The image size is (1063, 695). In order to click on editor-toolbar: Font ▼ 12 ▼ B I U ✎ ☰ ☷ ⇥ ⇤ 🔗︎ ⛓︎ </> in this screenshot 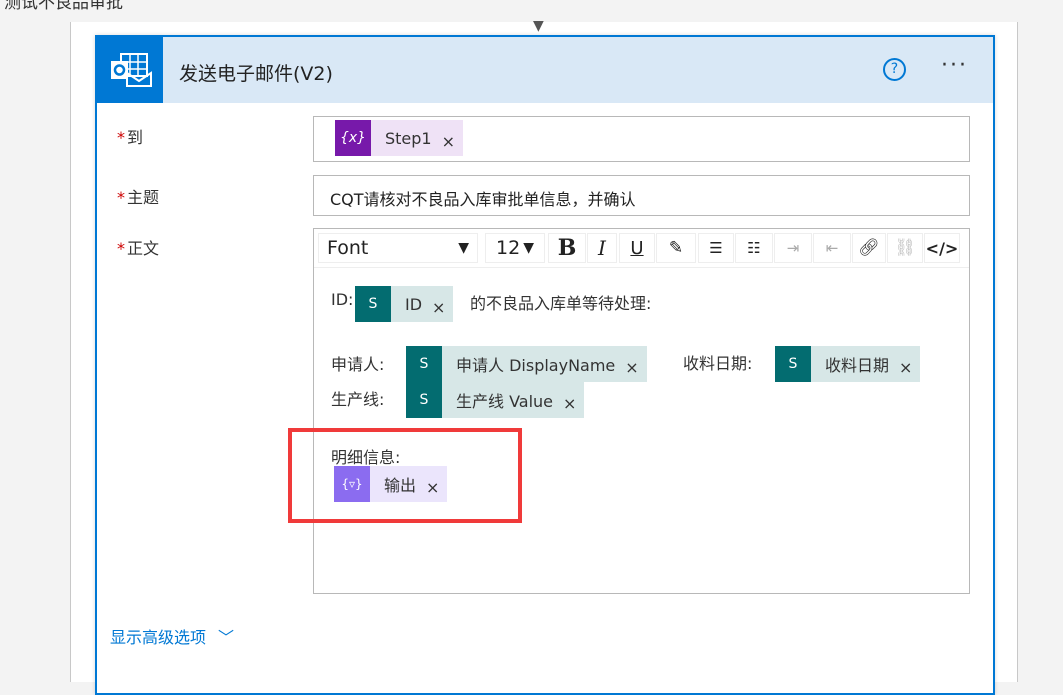, I will do `click(641, 248)`.